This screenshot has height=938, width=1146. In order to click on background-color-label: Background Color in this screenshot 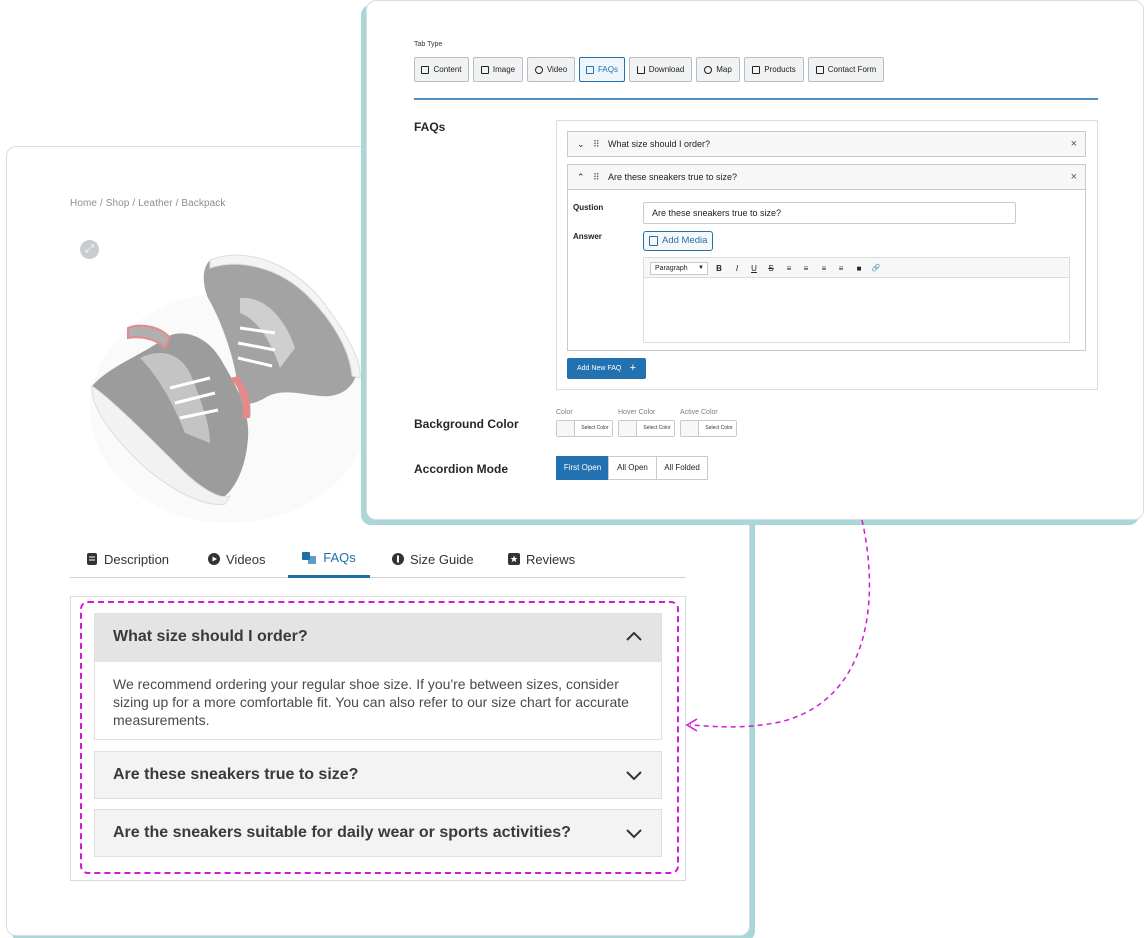, I will do `click(466, 424)`.